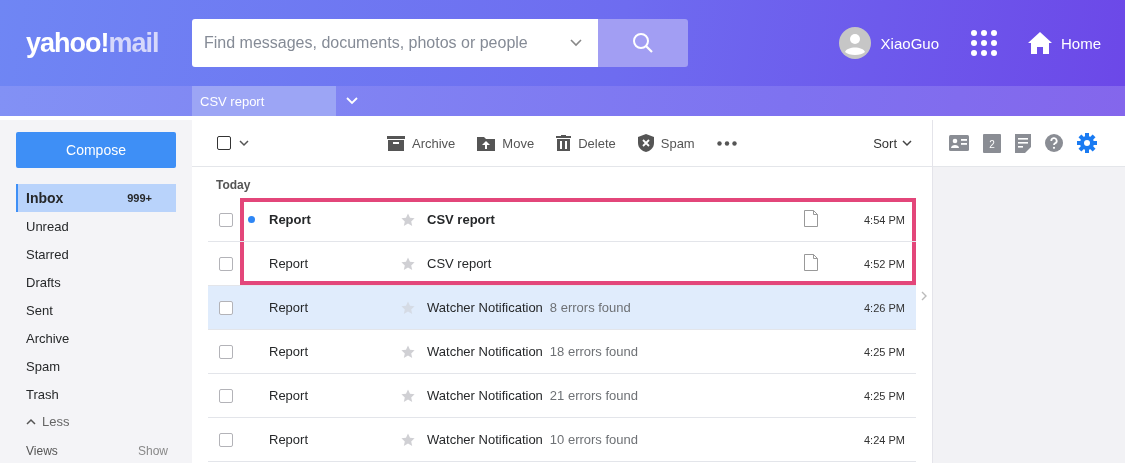 Image resolution: width=1125 pixels, height=463 pixels. Describe the element at coordinates (959, 143) in the screenshot. I see `contact-card-icon` at that location.